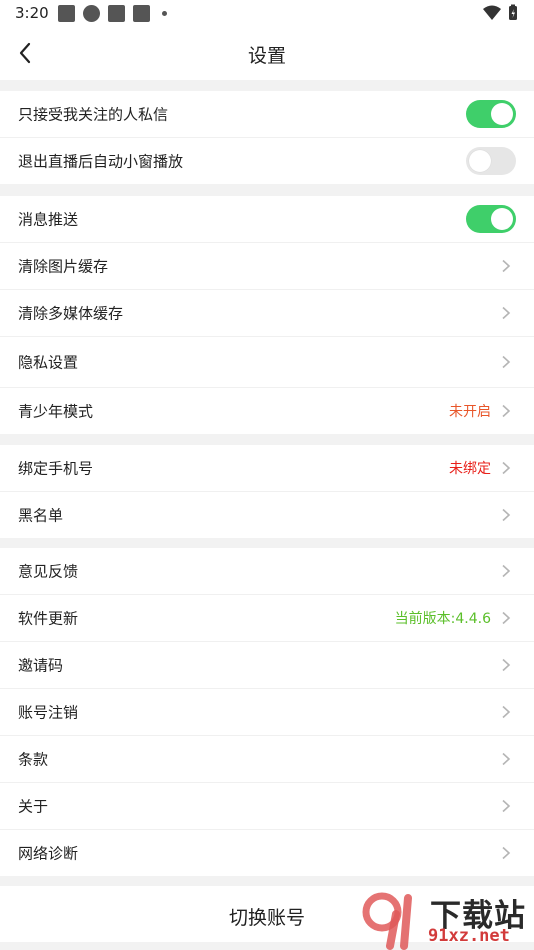  Describe the element at coordinates (491, 161) in the screenshot. I see `auto-mini-window-toggle` at that location.